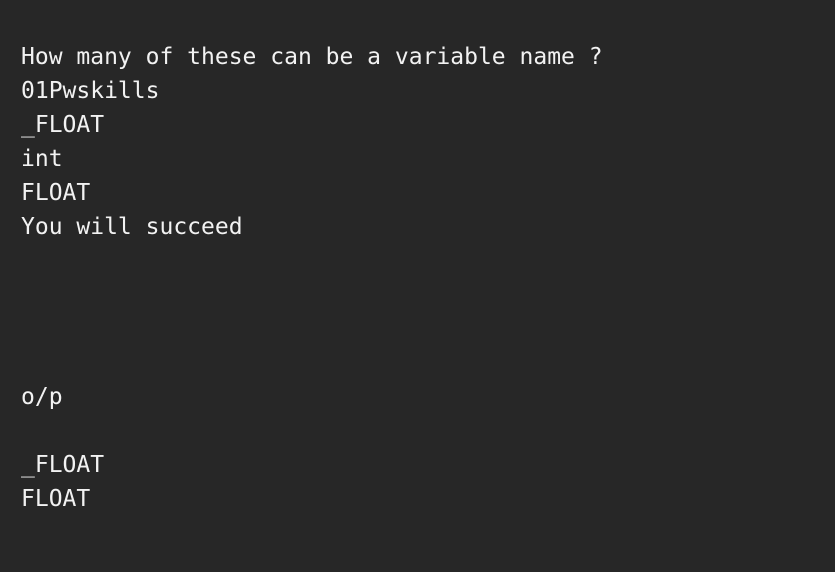 The image size is (835, 572). Describe the element at coordinates (42, 397) in the screenshot. I see `output-label: o/p` at that location.